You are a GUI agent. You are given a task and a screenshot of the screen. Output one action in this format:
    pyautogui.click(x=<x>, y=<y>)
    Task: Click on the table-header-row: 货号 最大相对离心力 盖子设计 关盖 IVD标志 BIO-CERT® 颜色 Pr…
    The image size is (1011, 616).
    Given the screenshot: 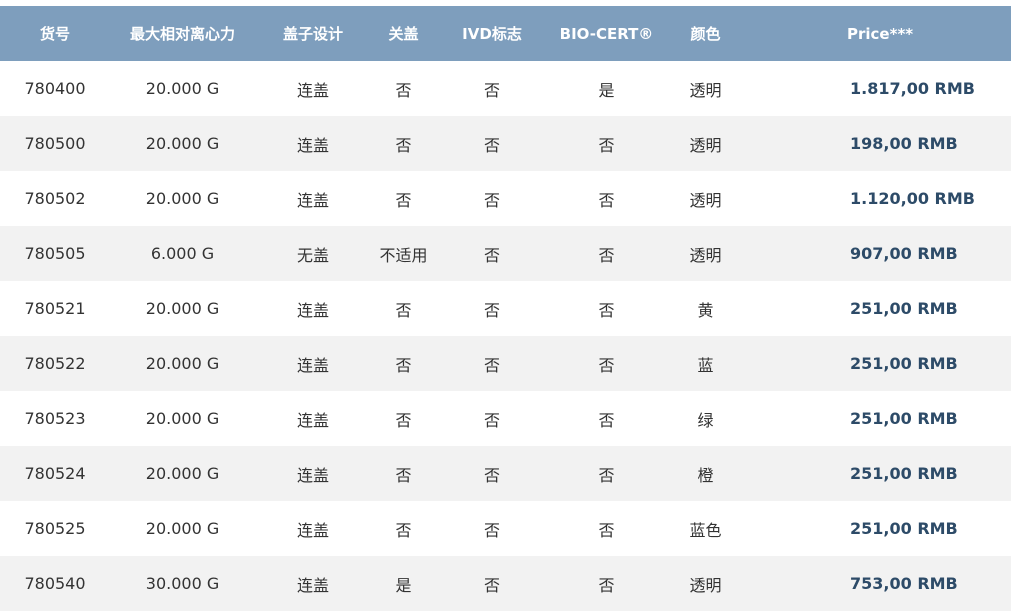 What is the action you would take?
    pyautogui.click(x=505, y=33)
    